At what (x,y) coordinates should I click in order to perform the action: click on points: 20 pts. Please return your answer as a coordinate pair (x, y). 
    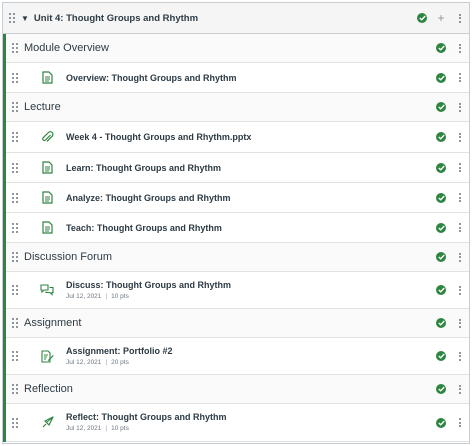
    Looking at the image, I should click on (120, 362).